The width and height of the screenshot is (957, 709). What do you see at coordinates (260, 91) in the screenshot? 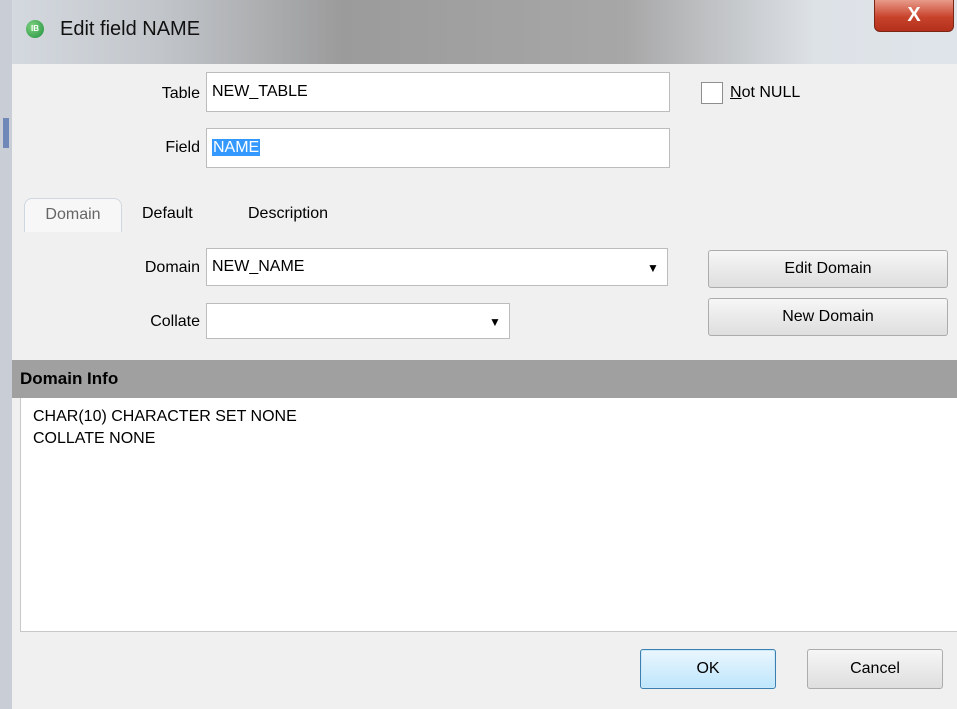
I see `table-input-value: NEW_TABLE` at bounding box center [260, 91].